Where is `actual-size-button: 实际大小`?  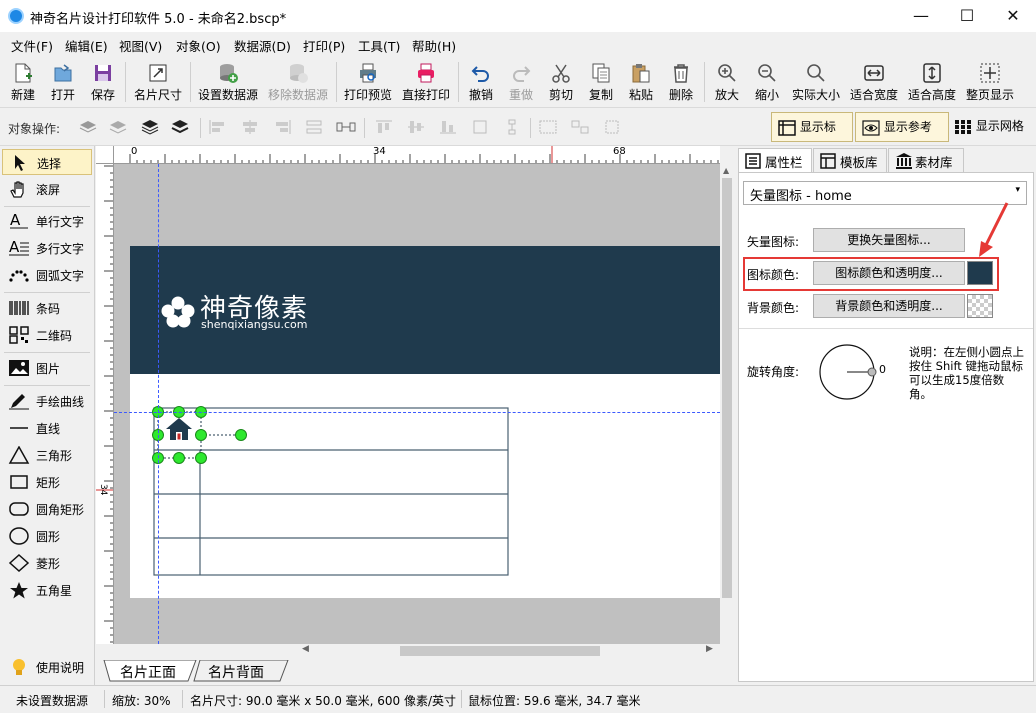
actual-size-button: 实际大小 is located at coordinates (816, 82).